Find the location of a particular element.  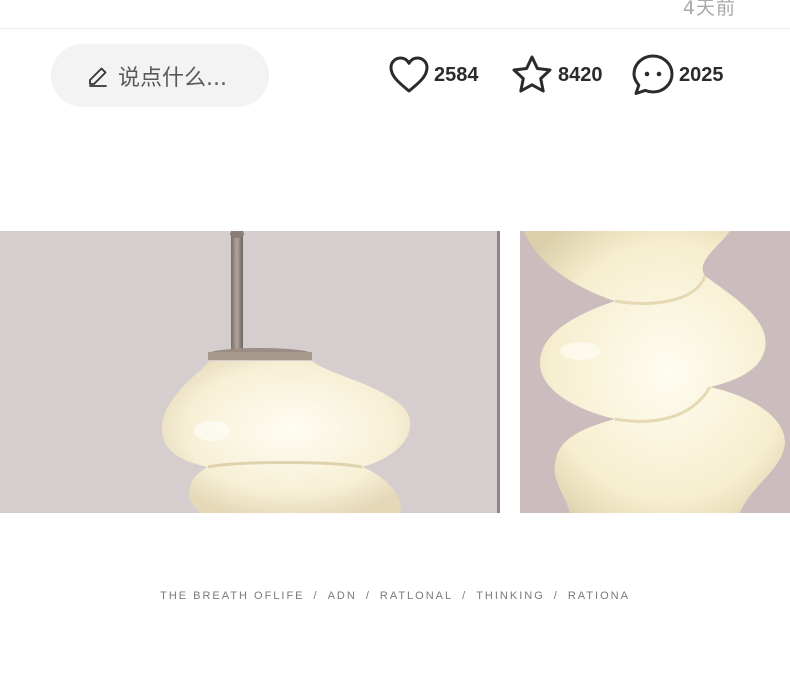

product-photo-right is located at coordinates (655, 372).